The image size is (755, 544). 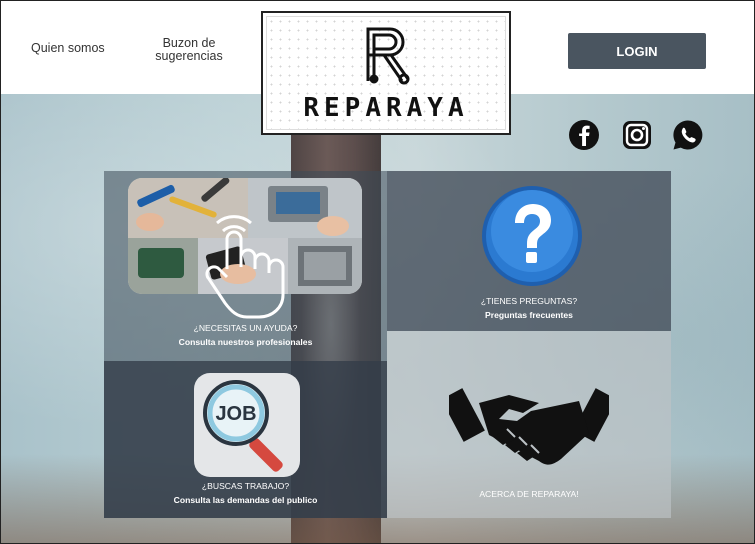 What do you see at coordinates (529, 315) in the screenshot?
I see `tile-faq-subtitle: Preguntas frecuentes` at bounding box center [529, 315].